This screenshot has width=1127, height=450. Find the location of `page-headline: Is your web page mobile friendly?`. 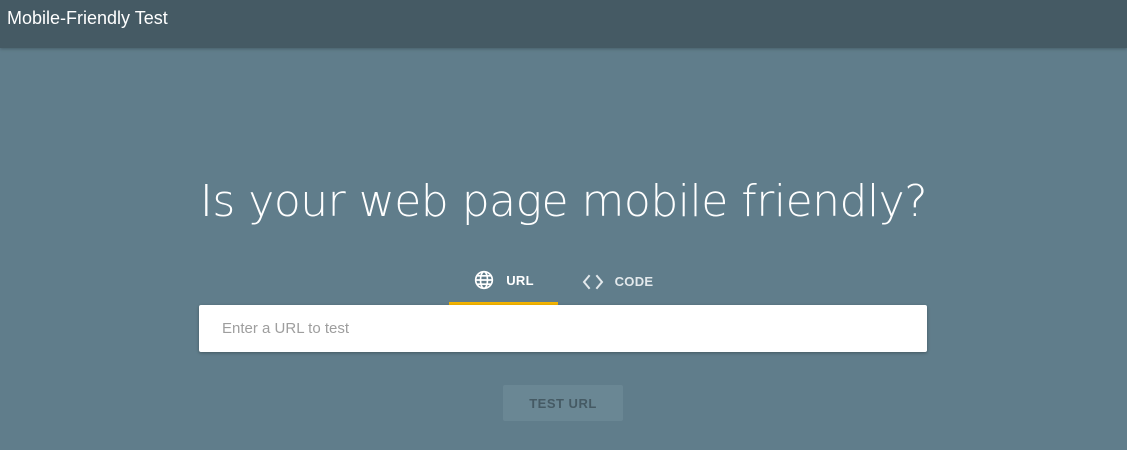

page-headline: Is your web page mobile friendly? is located at coordinates (563, 201).